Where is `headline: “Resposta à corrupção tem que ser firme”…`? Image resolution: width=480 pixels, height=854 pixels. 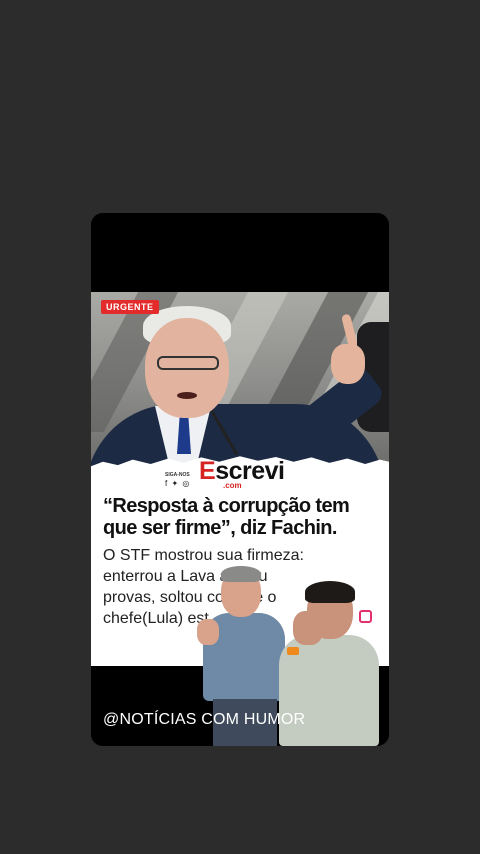 headline: “Resposta à corrupção tem que ser firme”… is located at coordinates (226, 517).